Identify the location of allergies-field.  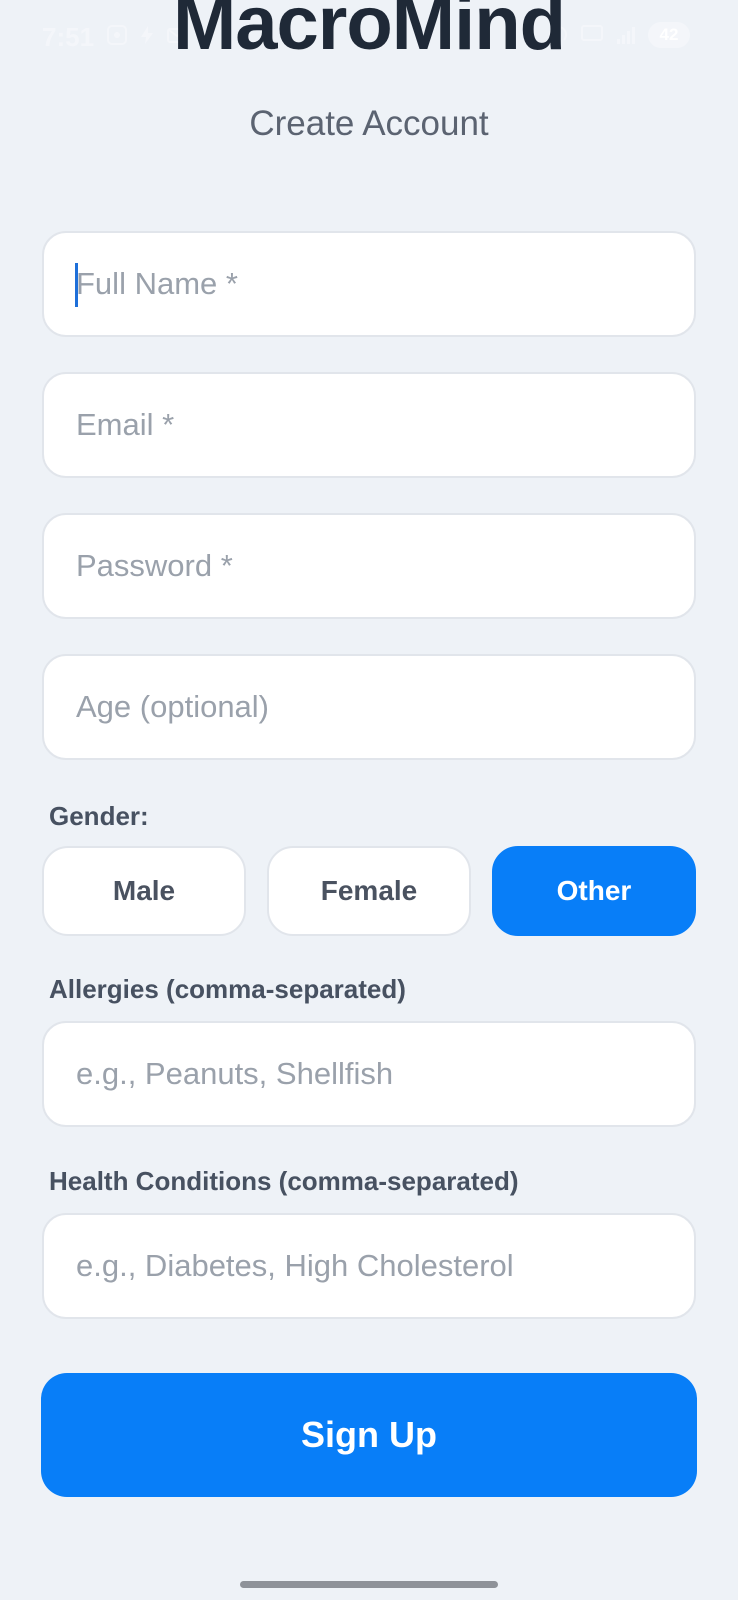
(369, 1074).